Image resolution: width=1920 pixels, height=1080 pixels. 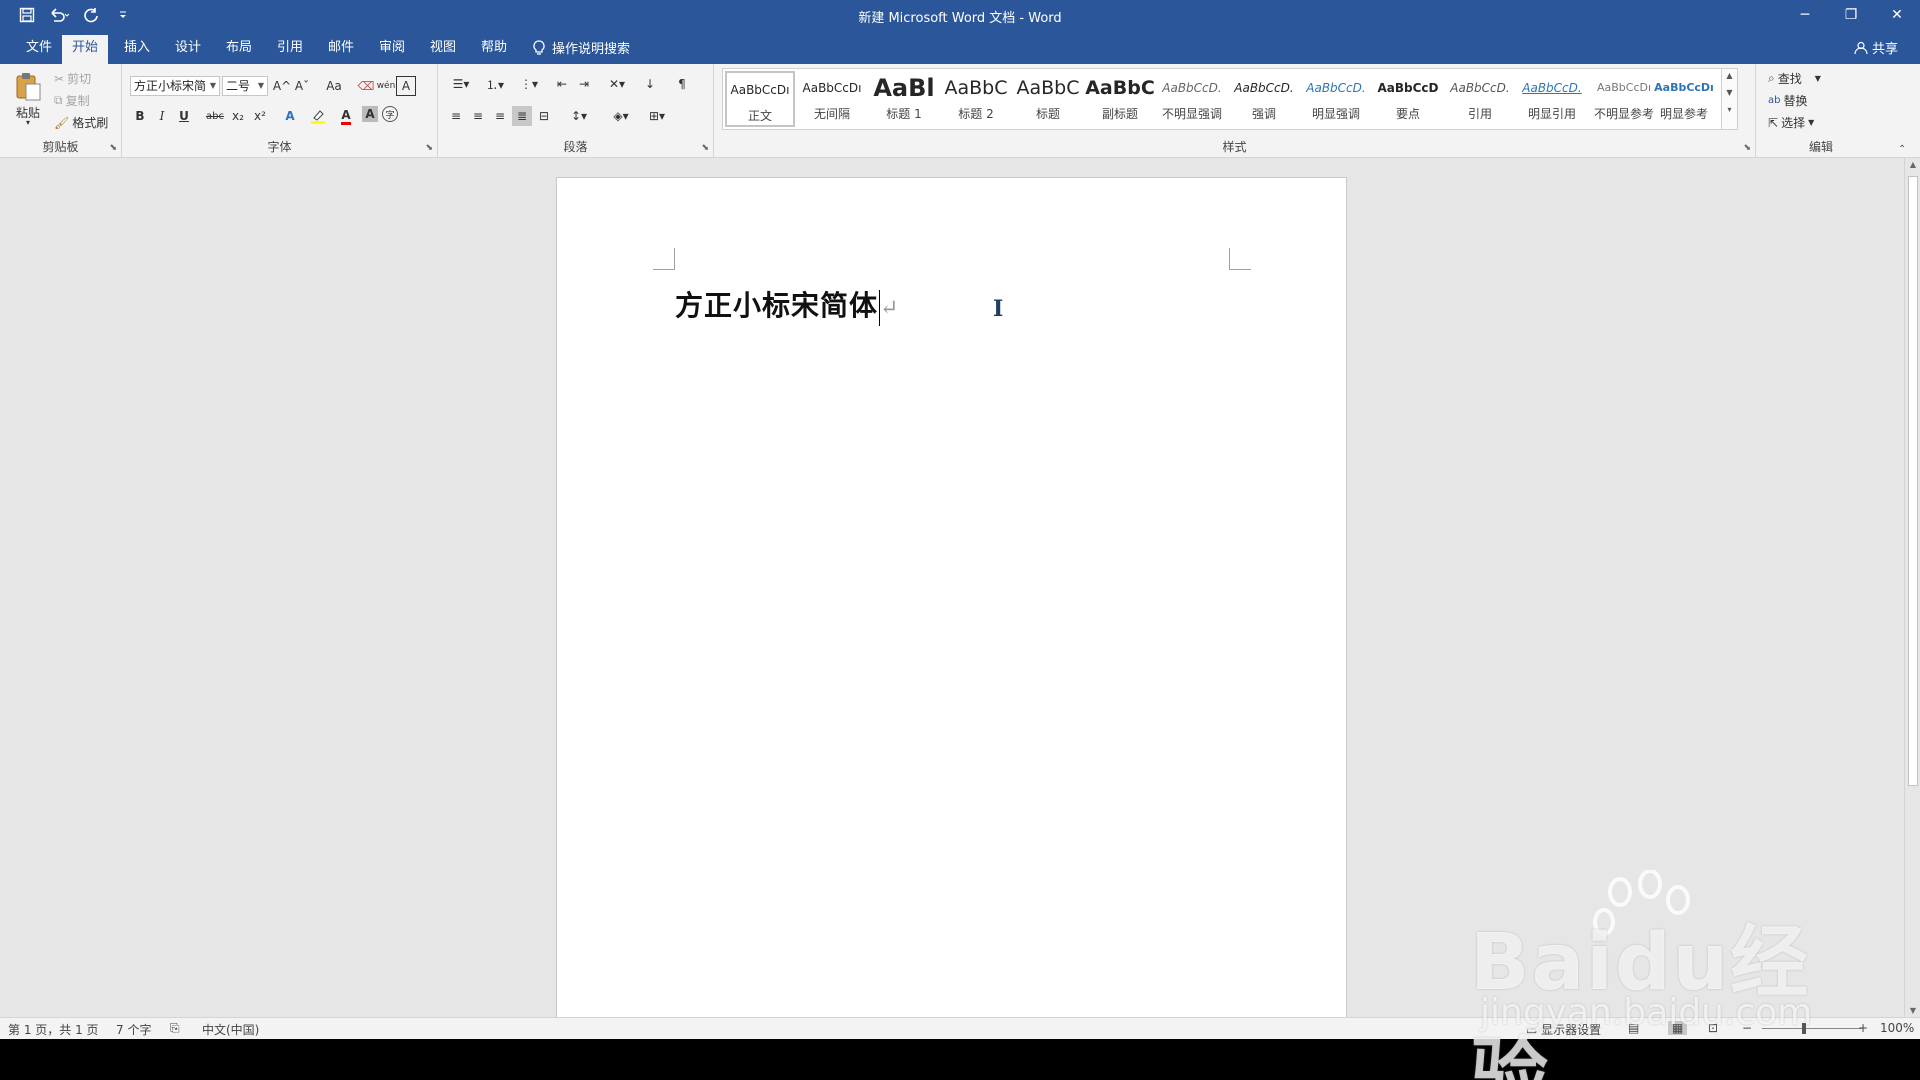 What do you see at coordinates (705, 148) in the screenshot?
I see `paragraph-launcher-icon: ⬊` at bounding box center [705, 148].